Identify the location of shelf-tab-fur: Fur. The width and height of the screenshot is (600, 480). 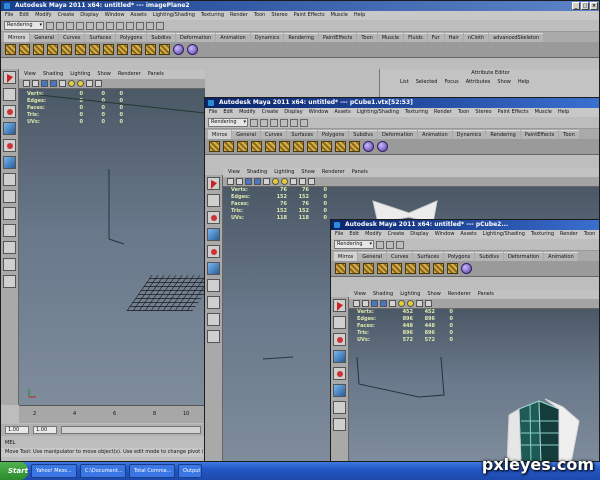
(435, 37).